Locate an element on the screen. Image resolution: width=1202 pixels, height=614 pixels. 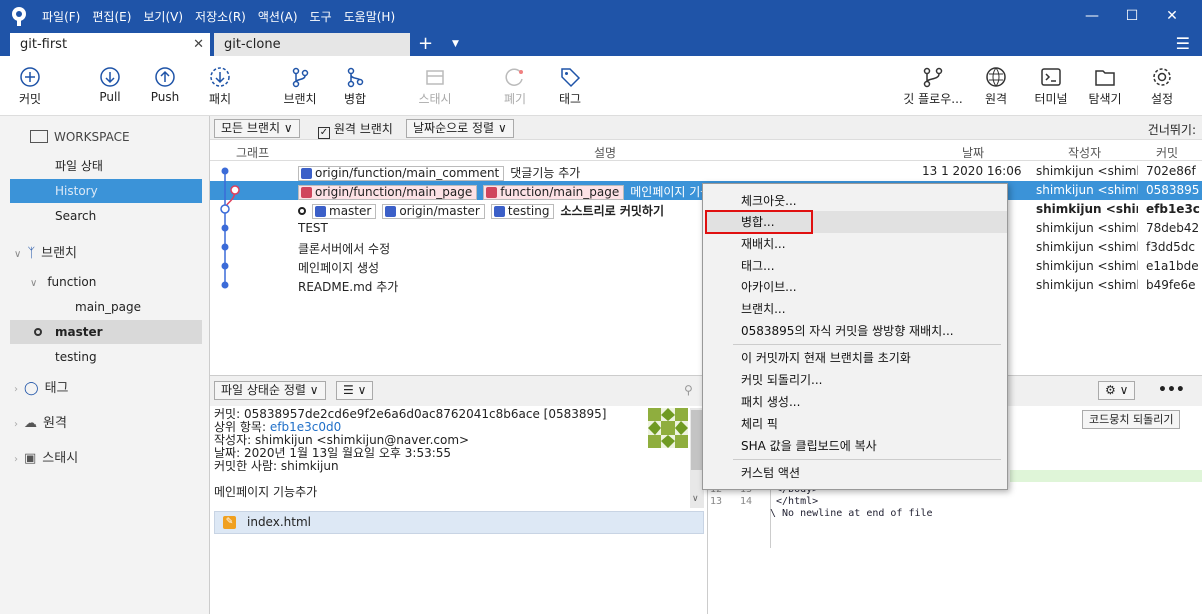
col-description: 설명 is located at coordinates (605, 152).